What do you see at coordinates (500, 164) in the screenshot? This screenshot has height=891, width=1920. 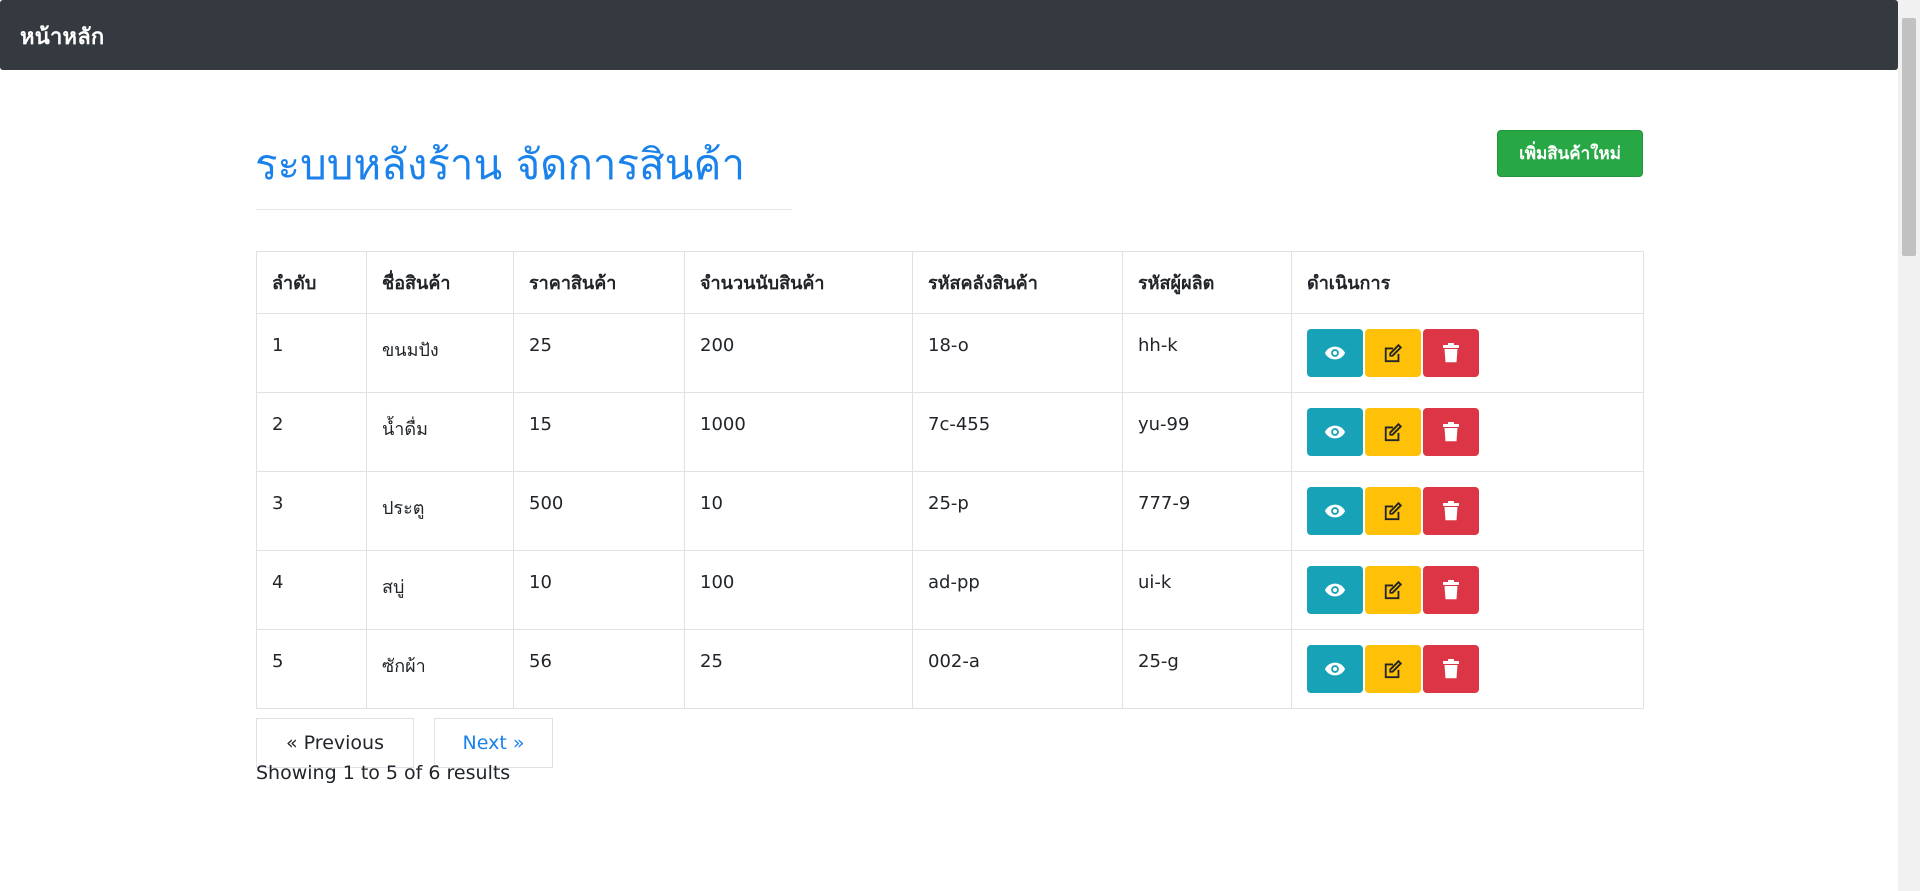 I see `page-title: ระบบหลังร้าน จัดการสินค้า` at bounding box center [500, 164].